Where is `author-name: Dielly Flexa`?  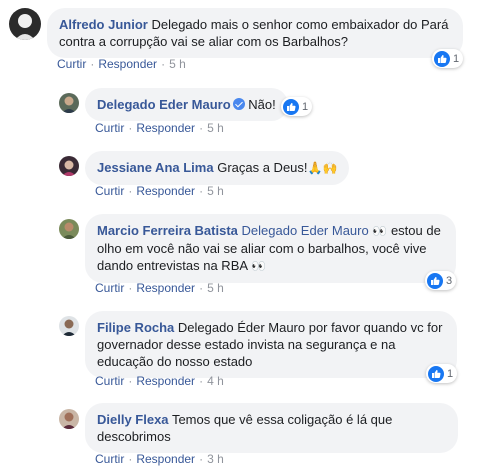 author-name: Dielly Flexa is located at coordinates (133, 419).